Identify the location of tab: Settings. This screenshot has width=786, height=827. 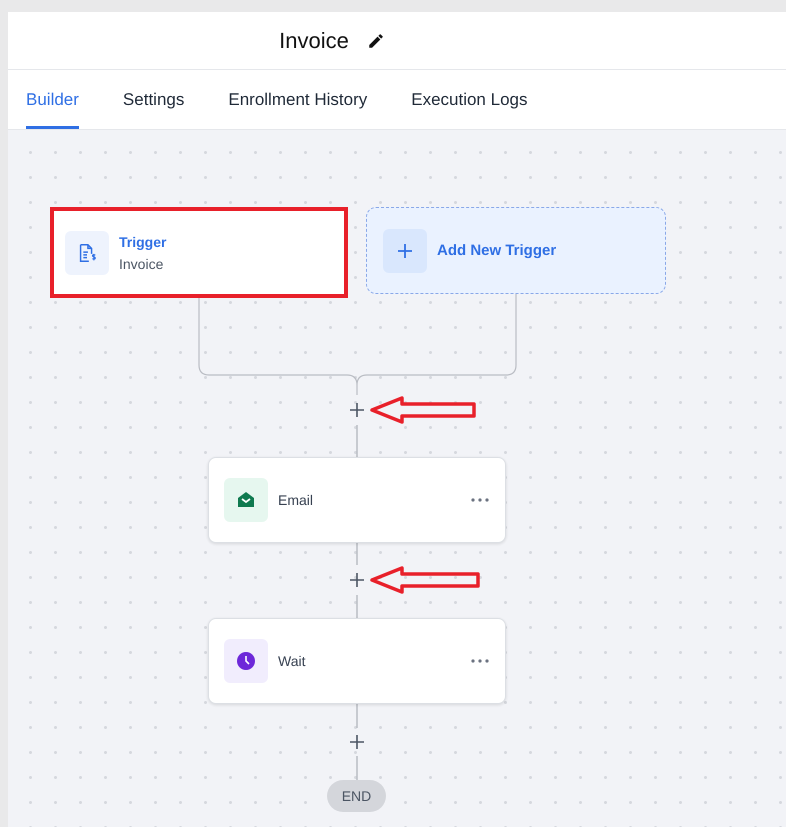
(153, 99).